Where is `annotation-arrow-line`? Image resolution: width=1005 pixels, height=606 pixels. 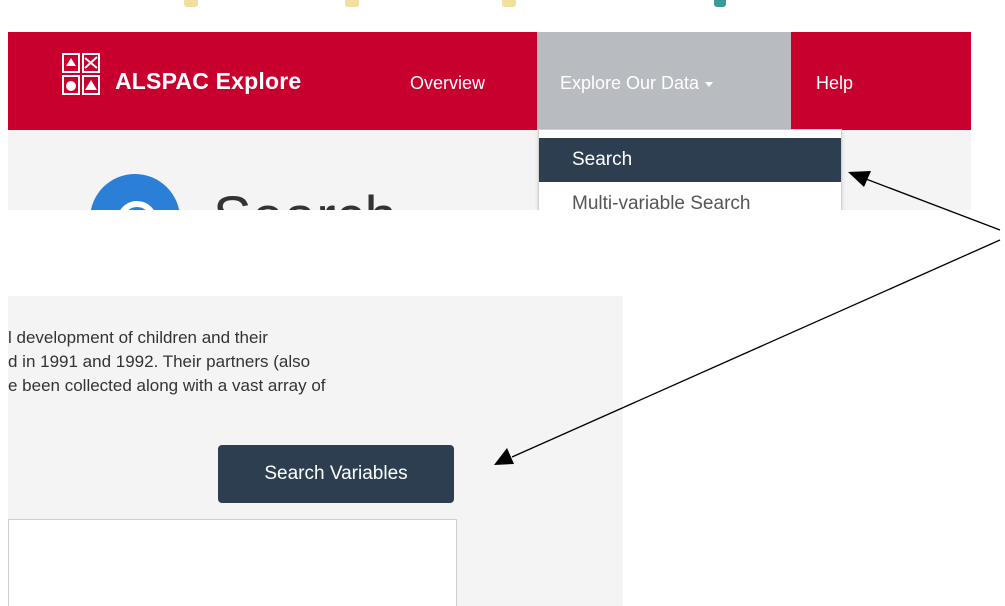
annotation-arrow-line is located at coordinates (933, 204).